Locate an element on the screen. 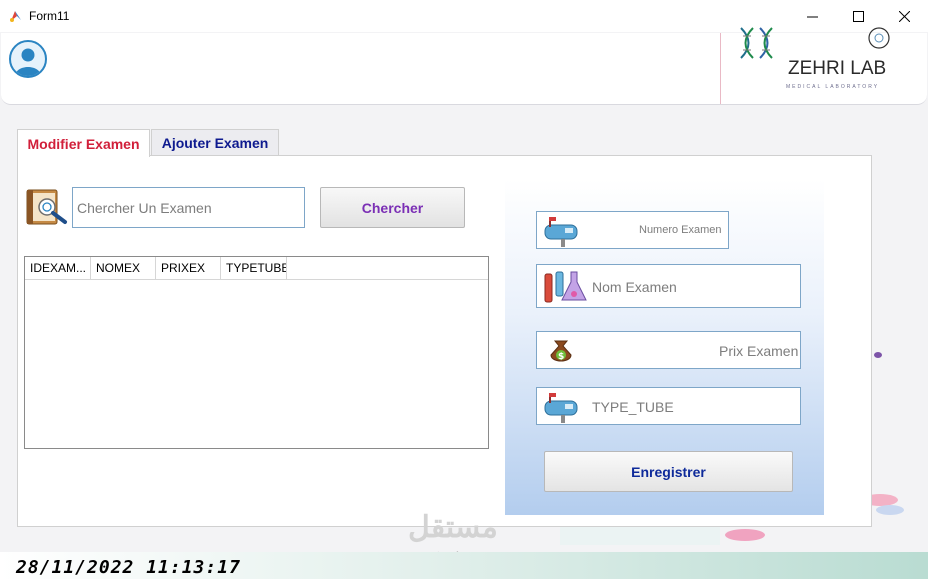 This screenshot has height=579, width=928. datetime-label: 28/11/2022 11:13:17 is located at coordinates (128, 567).